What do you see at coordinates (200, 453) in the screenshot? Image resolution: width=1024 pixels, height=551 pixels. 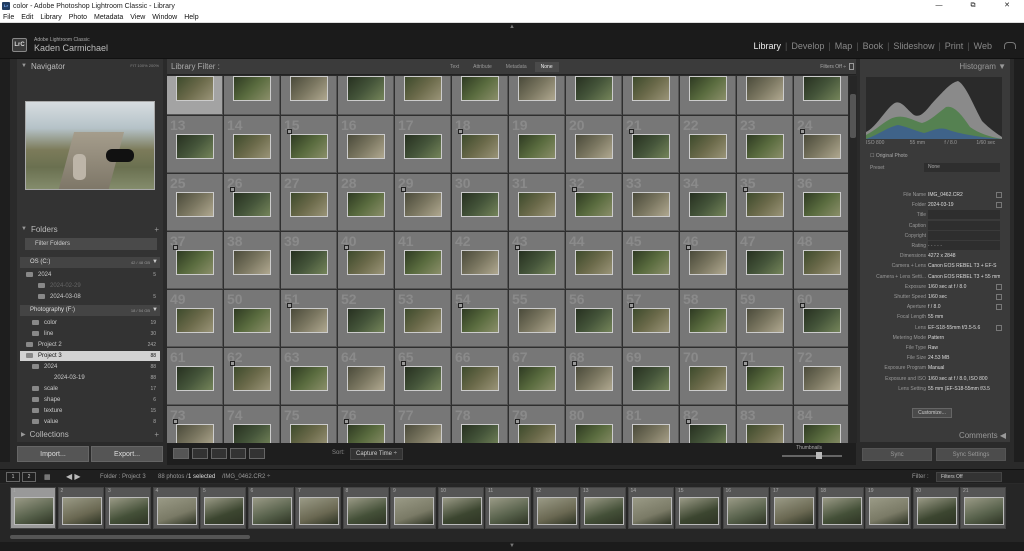 I see `loupe-view-icon` at bounding box center [200, 453].